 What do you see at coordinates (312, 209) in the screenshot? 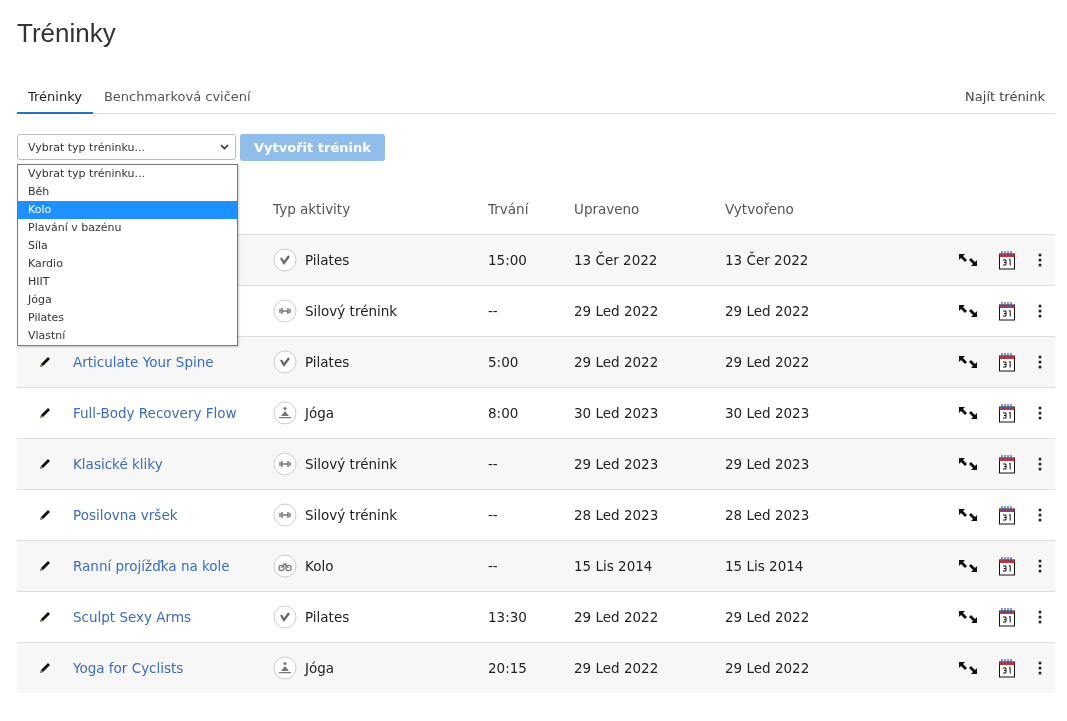
I see `column-header: Typ aktivity` at bounding box center [312, 209].